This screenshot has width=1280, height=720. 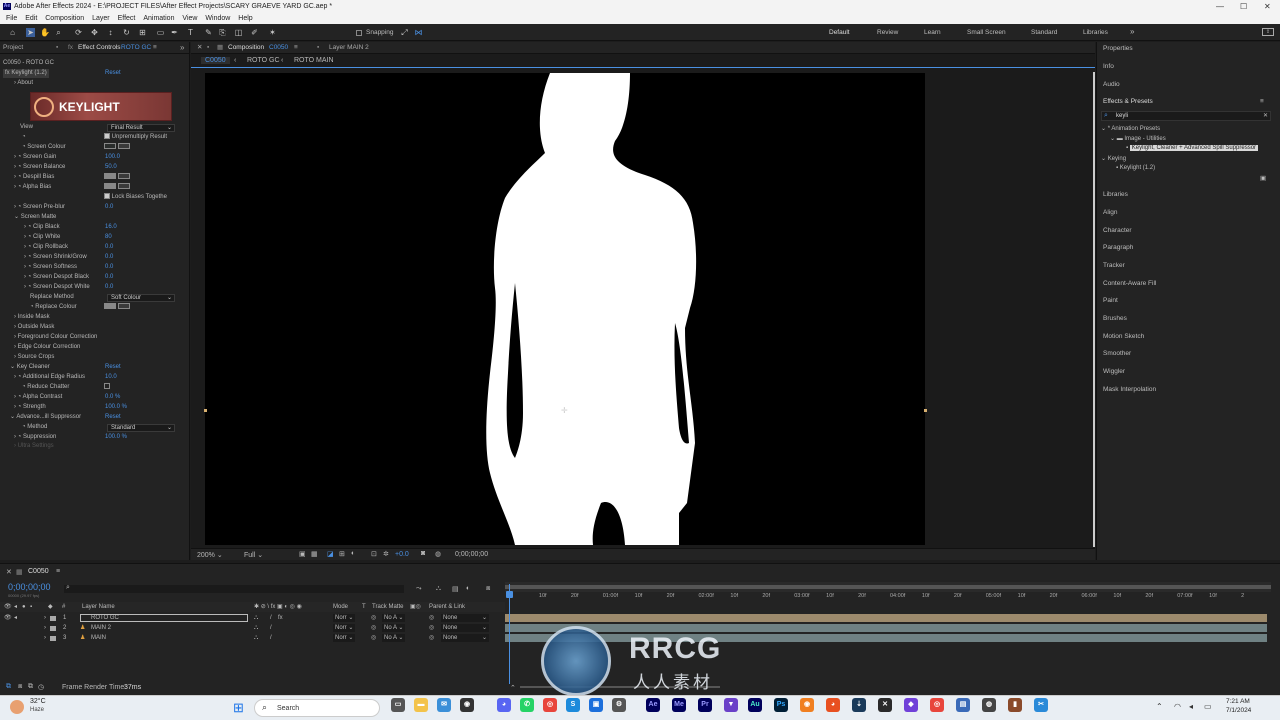 What do you see at coordinates (859, 705) in the screenshot?
I see `download-manager-icon: ⇣` at bounding box center [859, 705].